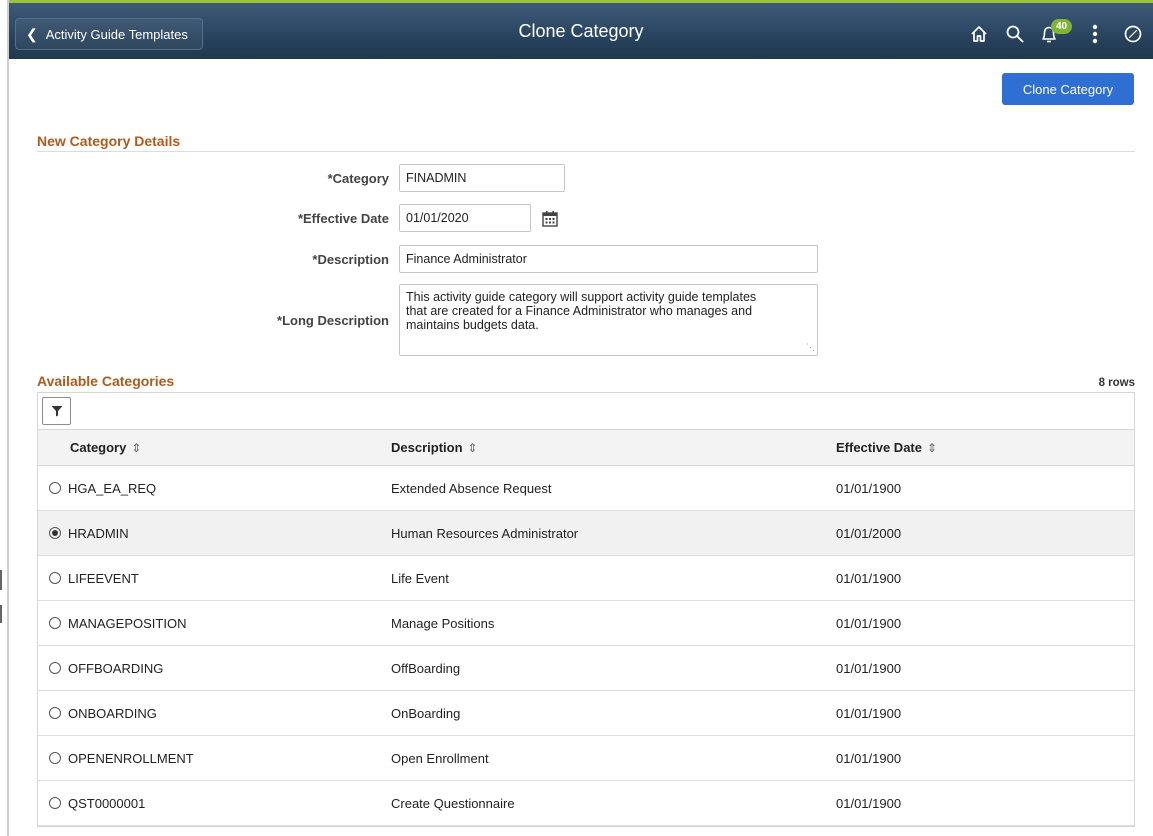 Image resolution: width=1153 pixels, height=836 pixels. I want to click on navbar-button, so click(1133, 34).